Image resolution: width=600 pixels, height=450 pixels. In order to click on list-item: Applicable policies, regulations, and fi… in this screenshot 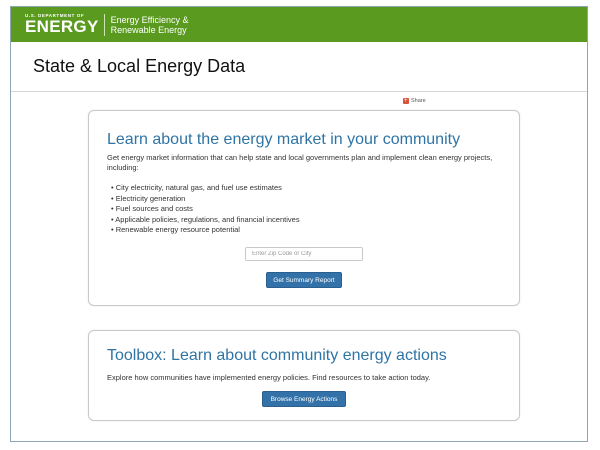, I will do `click(205, 220)`.